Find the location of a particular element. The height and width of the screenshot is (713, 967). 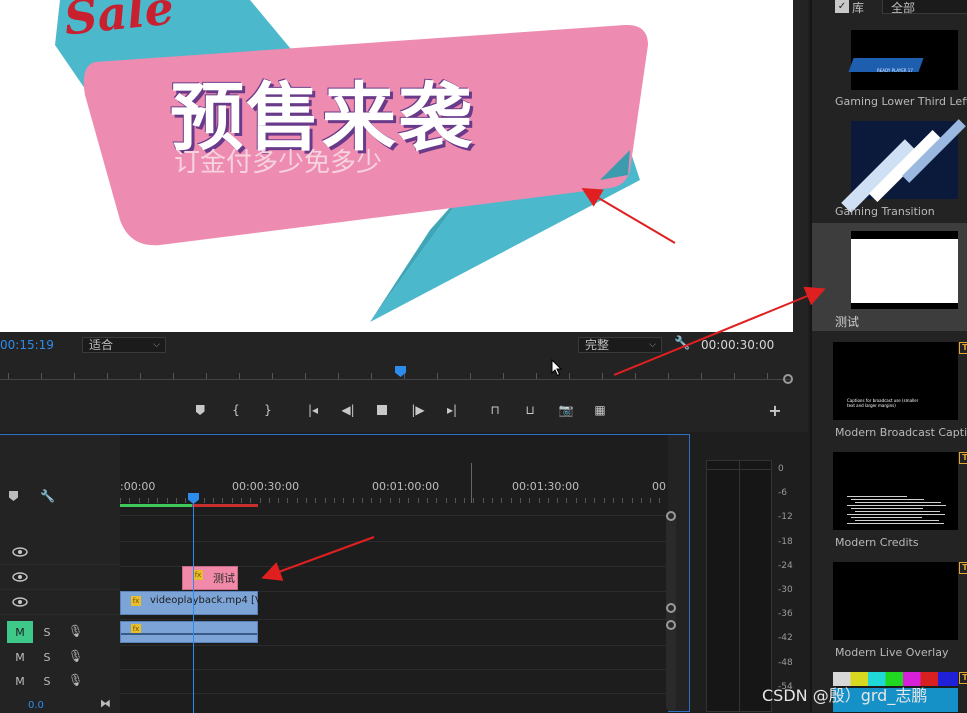

scroll-handle-mid is located at coordinates (671, 608).